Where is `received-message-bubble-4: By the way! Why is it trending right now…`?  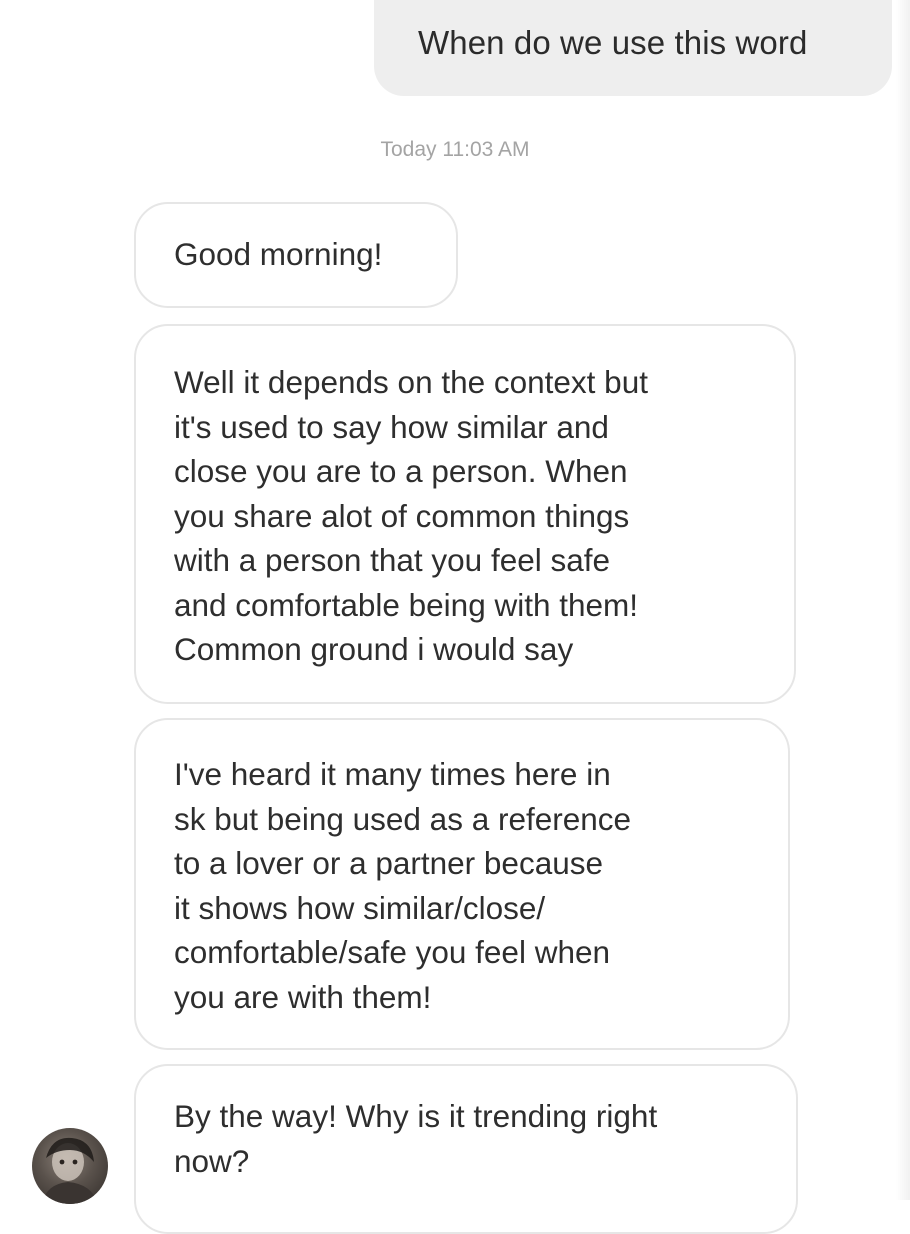
received-message-bubble-4: By the way! Why is it trending right now… is located at coordinates (466, 1149).